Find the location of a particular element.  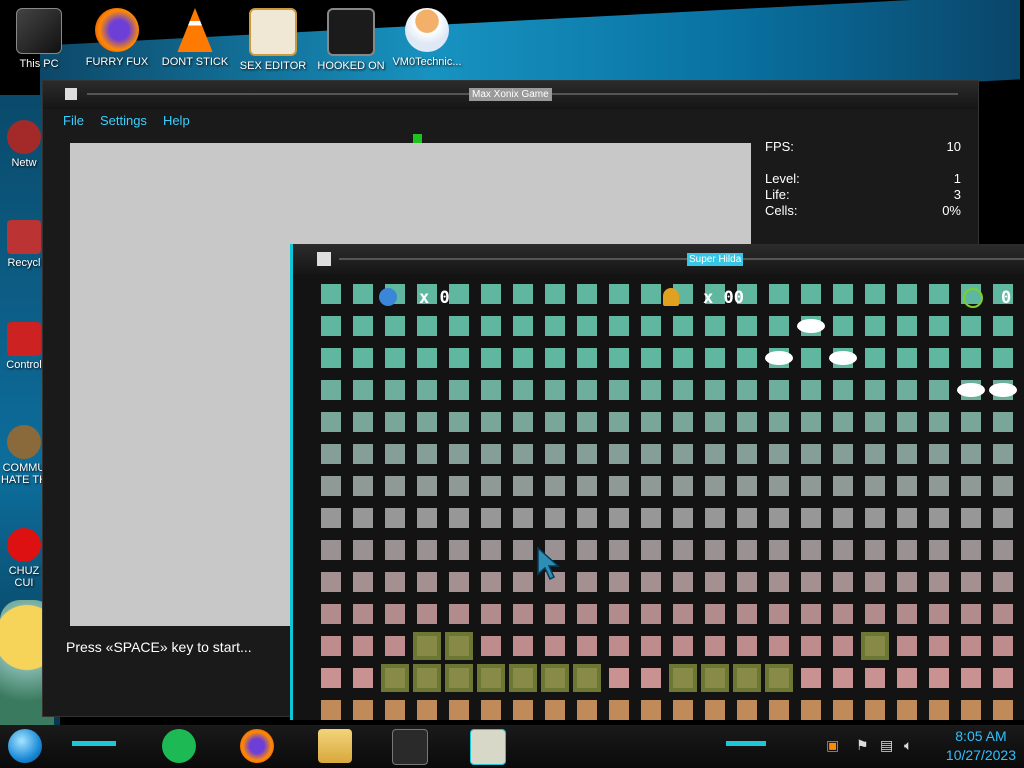

system-clock: 8:05 AM 10/27/2023 is located at coordinates (981, 746).